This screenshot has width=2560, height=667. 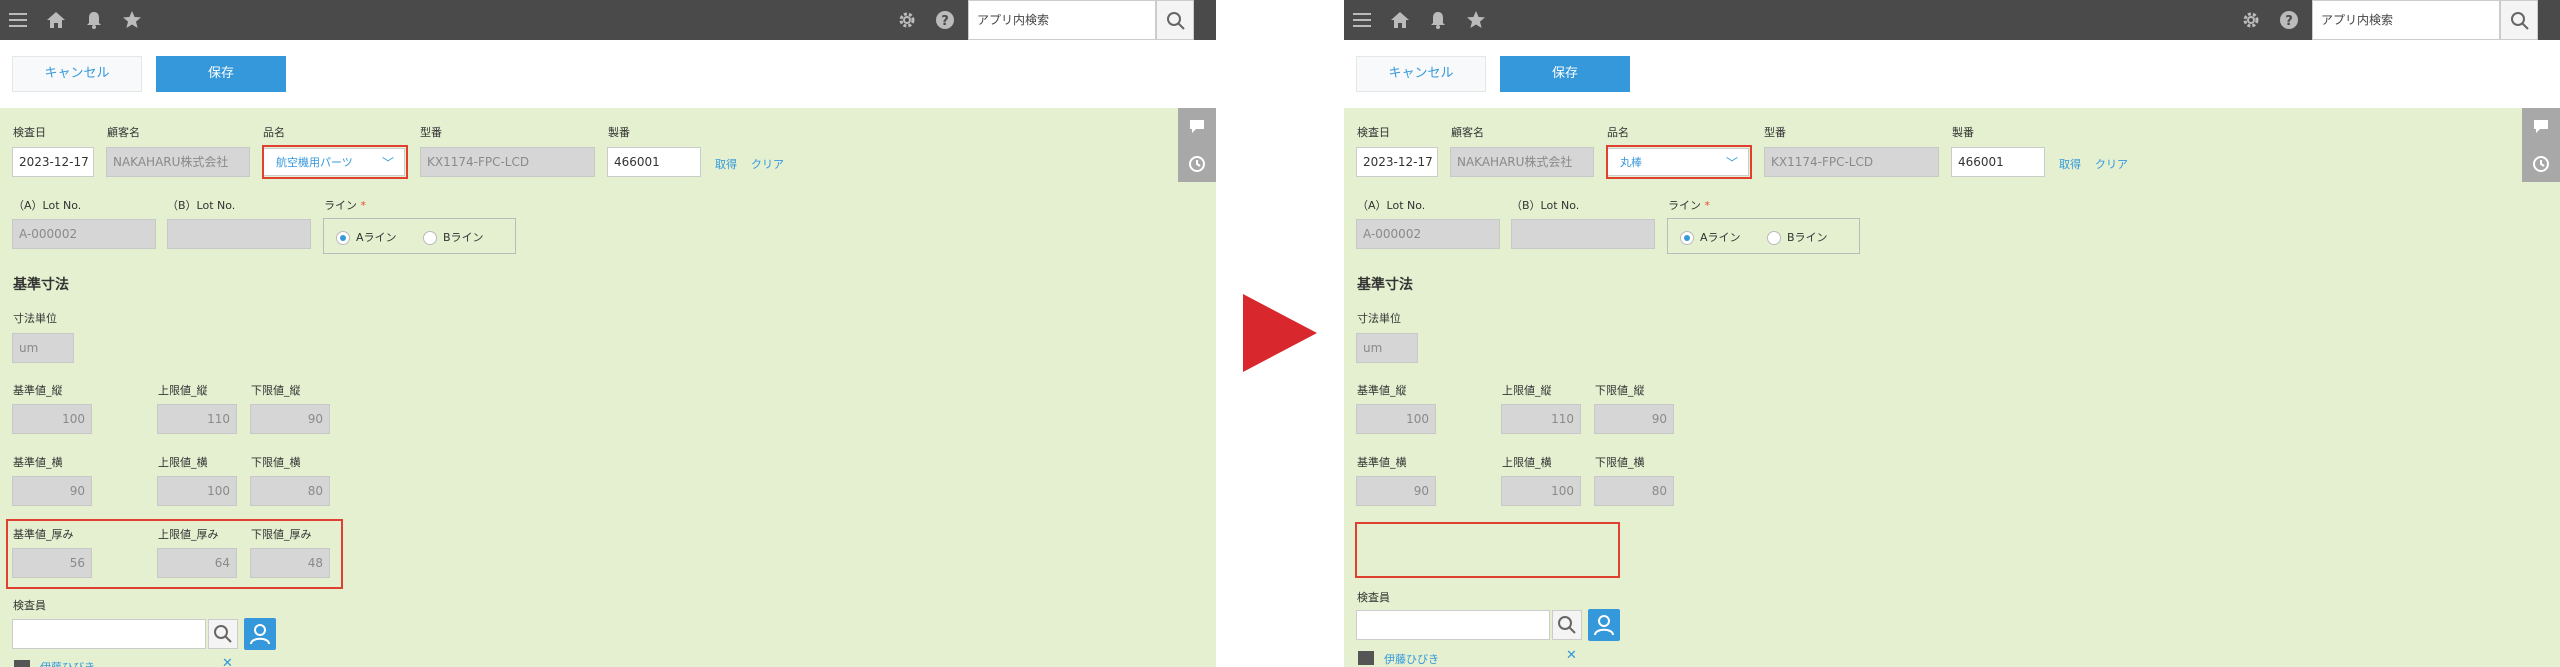 I want to click on customer-name-field: NAKAHARU株式会社, so click(x=1522, y=162).